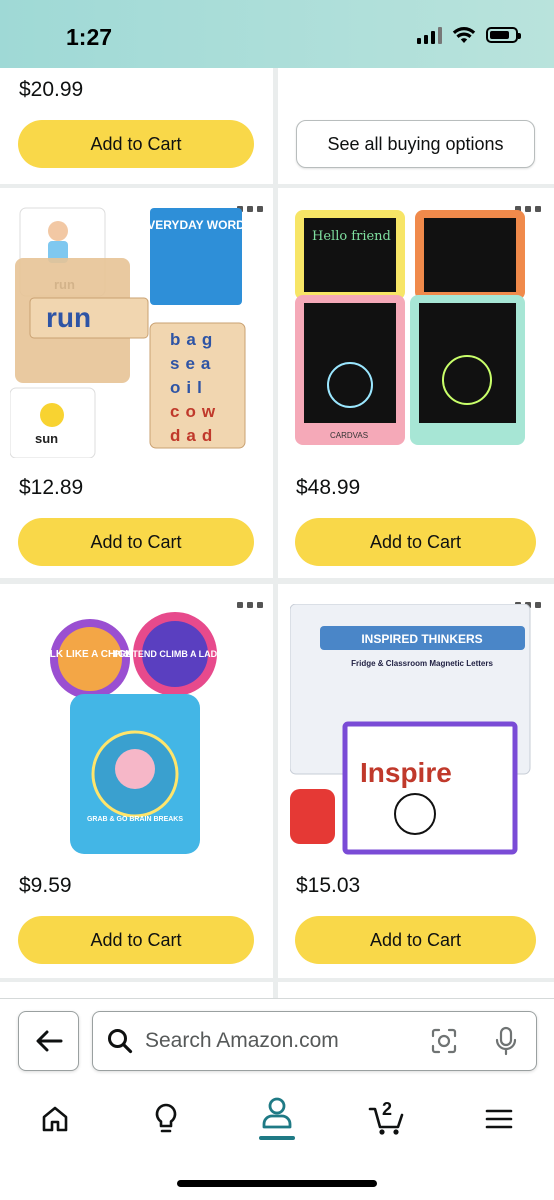  What do you see at coordinates (51, 487) in the screenshot?
I see `product-price: $12.89` at bounding box center [51, 487].